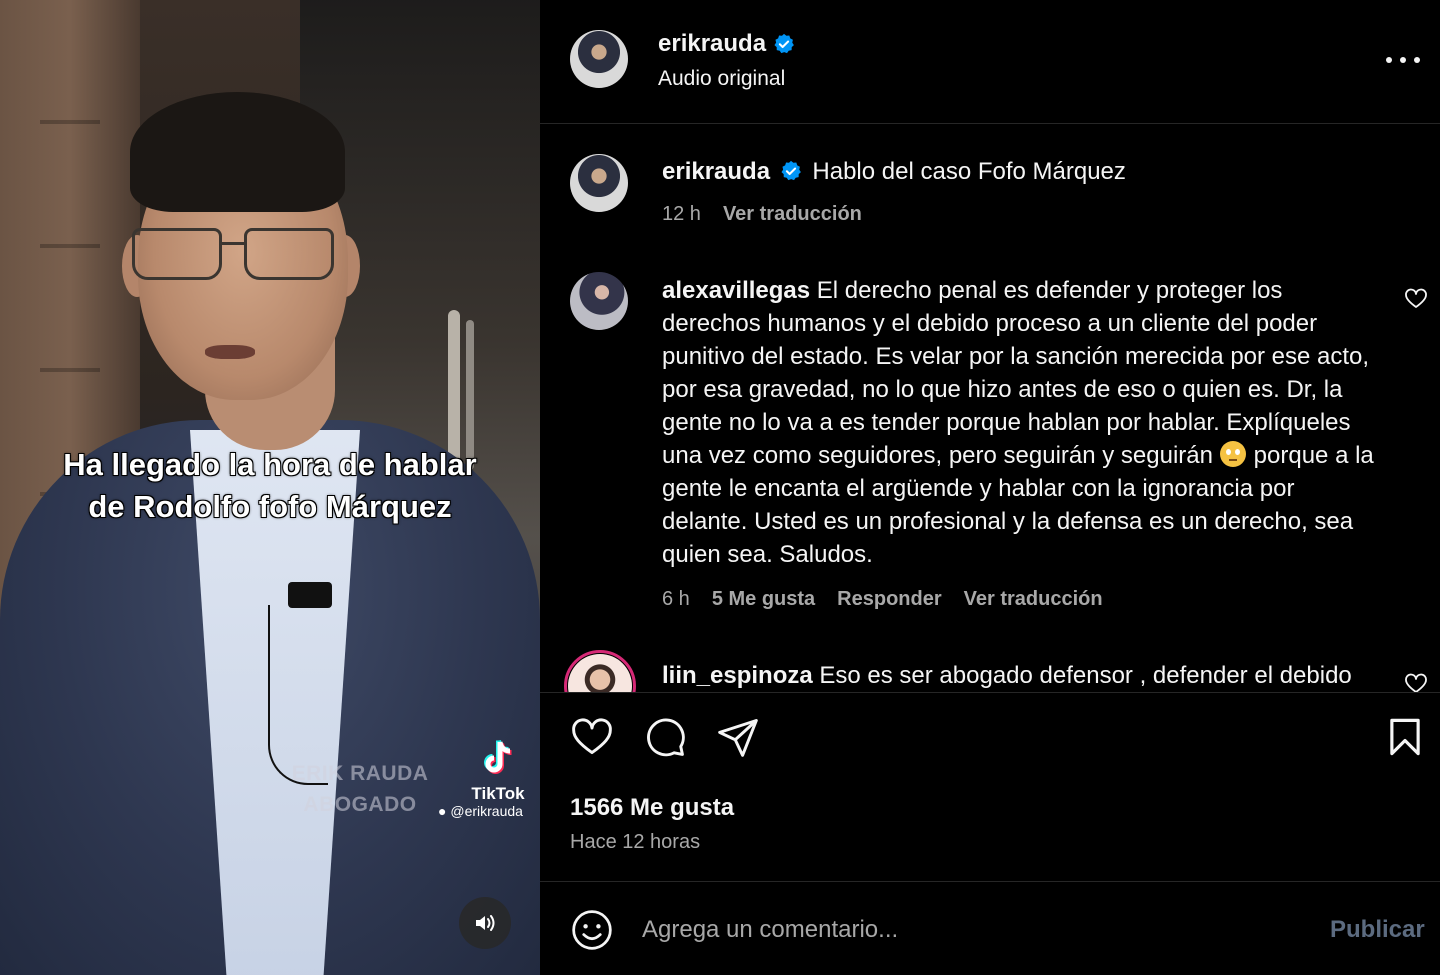 The width and height of the screenshot is (1440, 975). Describe the element at coordinates (792, 214) in the screenshot. I see `caption-translate-link: Ver traducción` at that location.